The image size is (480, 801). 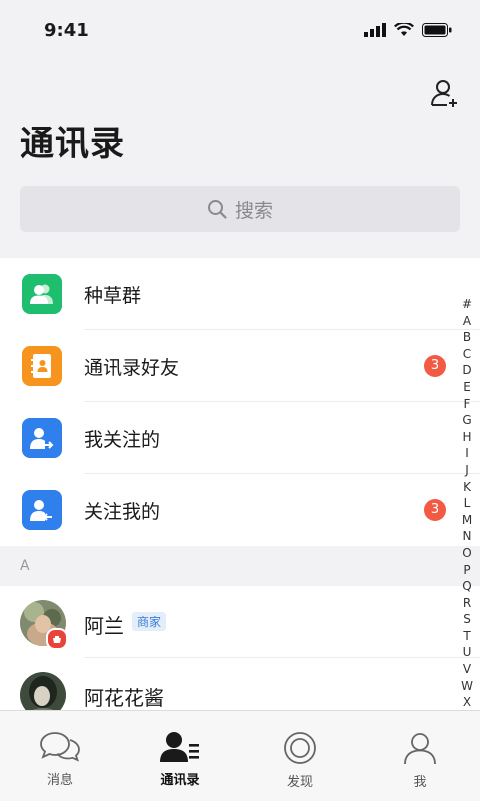 What do you see at coordinates (25, 566) in the screenshot?
I see `section-letter: A` at bounding box center [25, 566].